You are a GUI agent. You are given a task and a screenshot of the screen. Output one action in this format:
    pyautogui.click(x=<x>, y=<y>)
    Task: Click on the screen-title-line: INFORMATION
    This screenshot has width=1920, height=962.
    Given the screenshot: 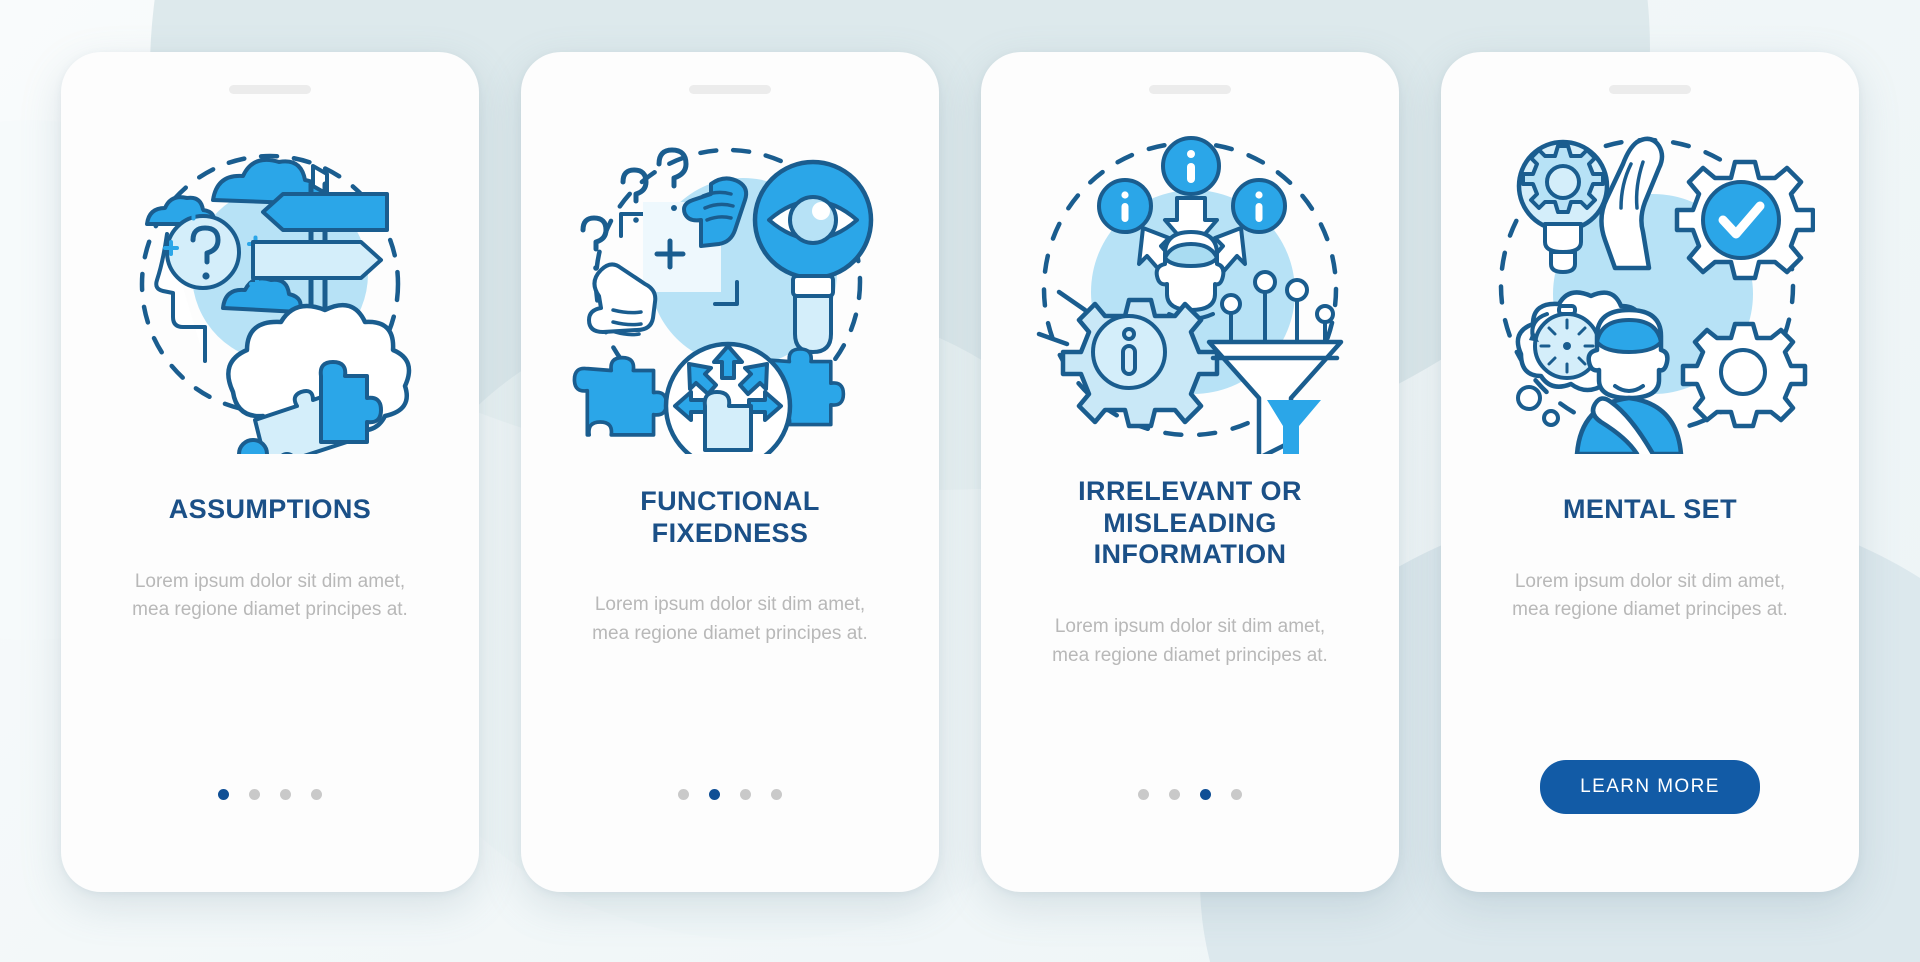 What is the action you would take?
    pyautogui.click(x=1190, y=554)
    